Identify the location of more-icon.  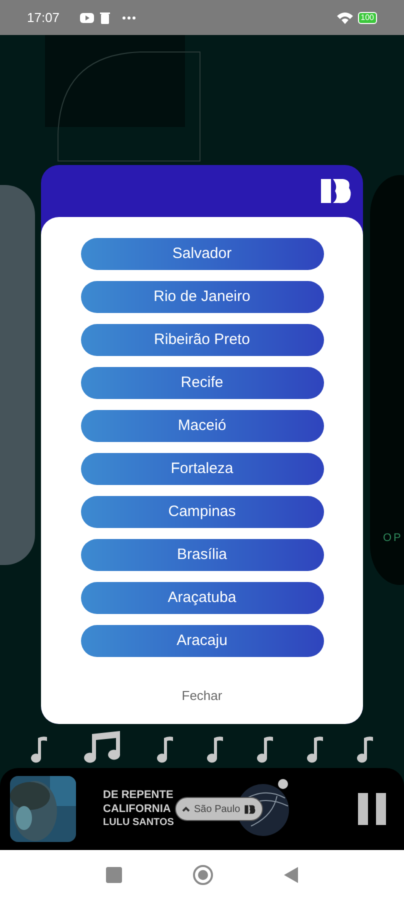
(129, 18).